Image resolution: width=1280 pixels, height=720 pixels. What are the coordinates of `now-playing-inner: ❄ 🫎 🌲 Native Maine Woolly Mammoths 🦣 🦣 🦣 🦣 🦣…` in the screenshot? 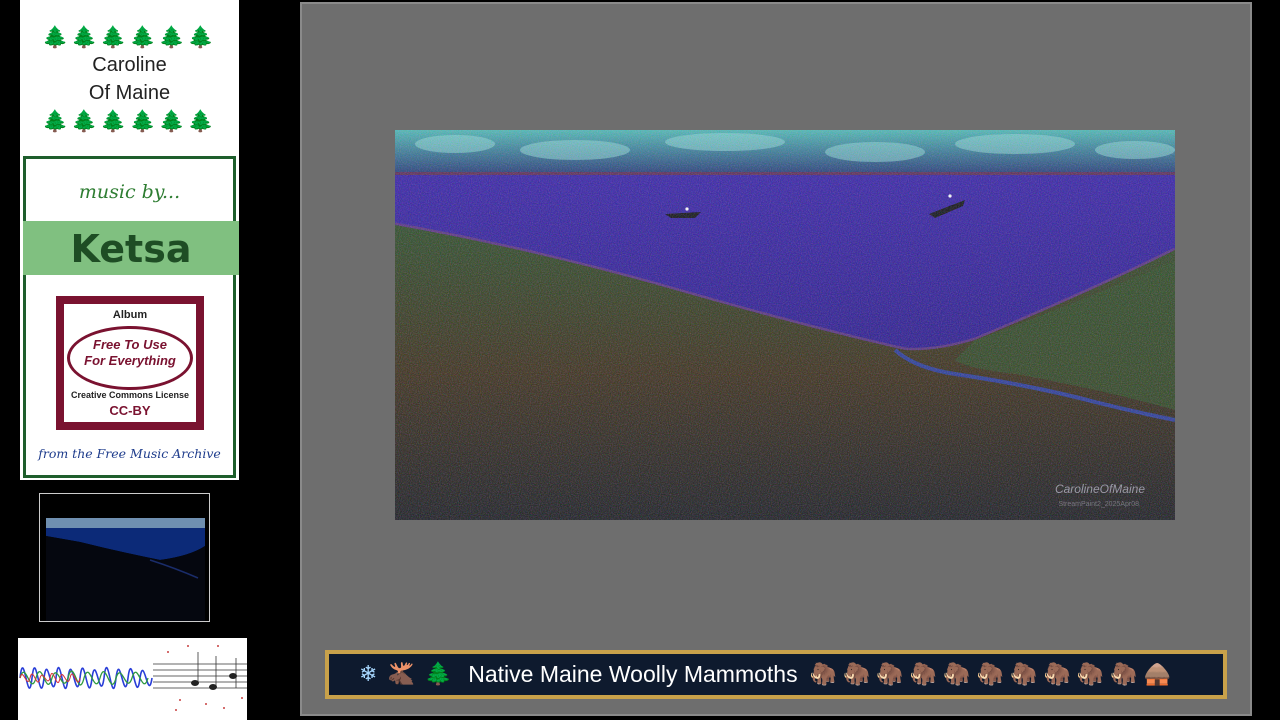 It's located at (776, 674).